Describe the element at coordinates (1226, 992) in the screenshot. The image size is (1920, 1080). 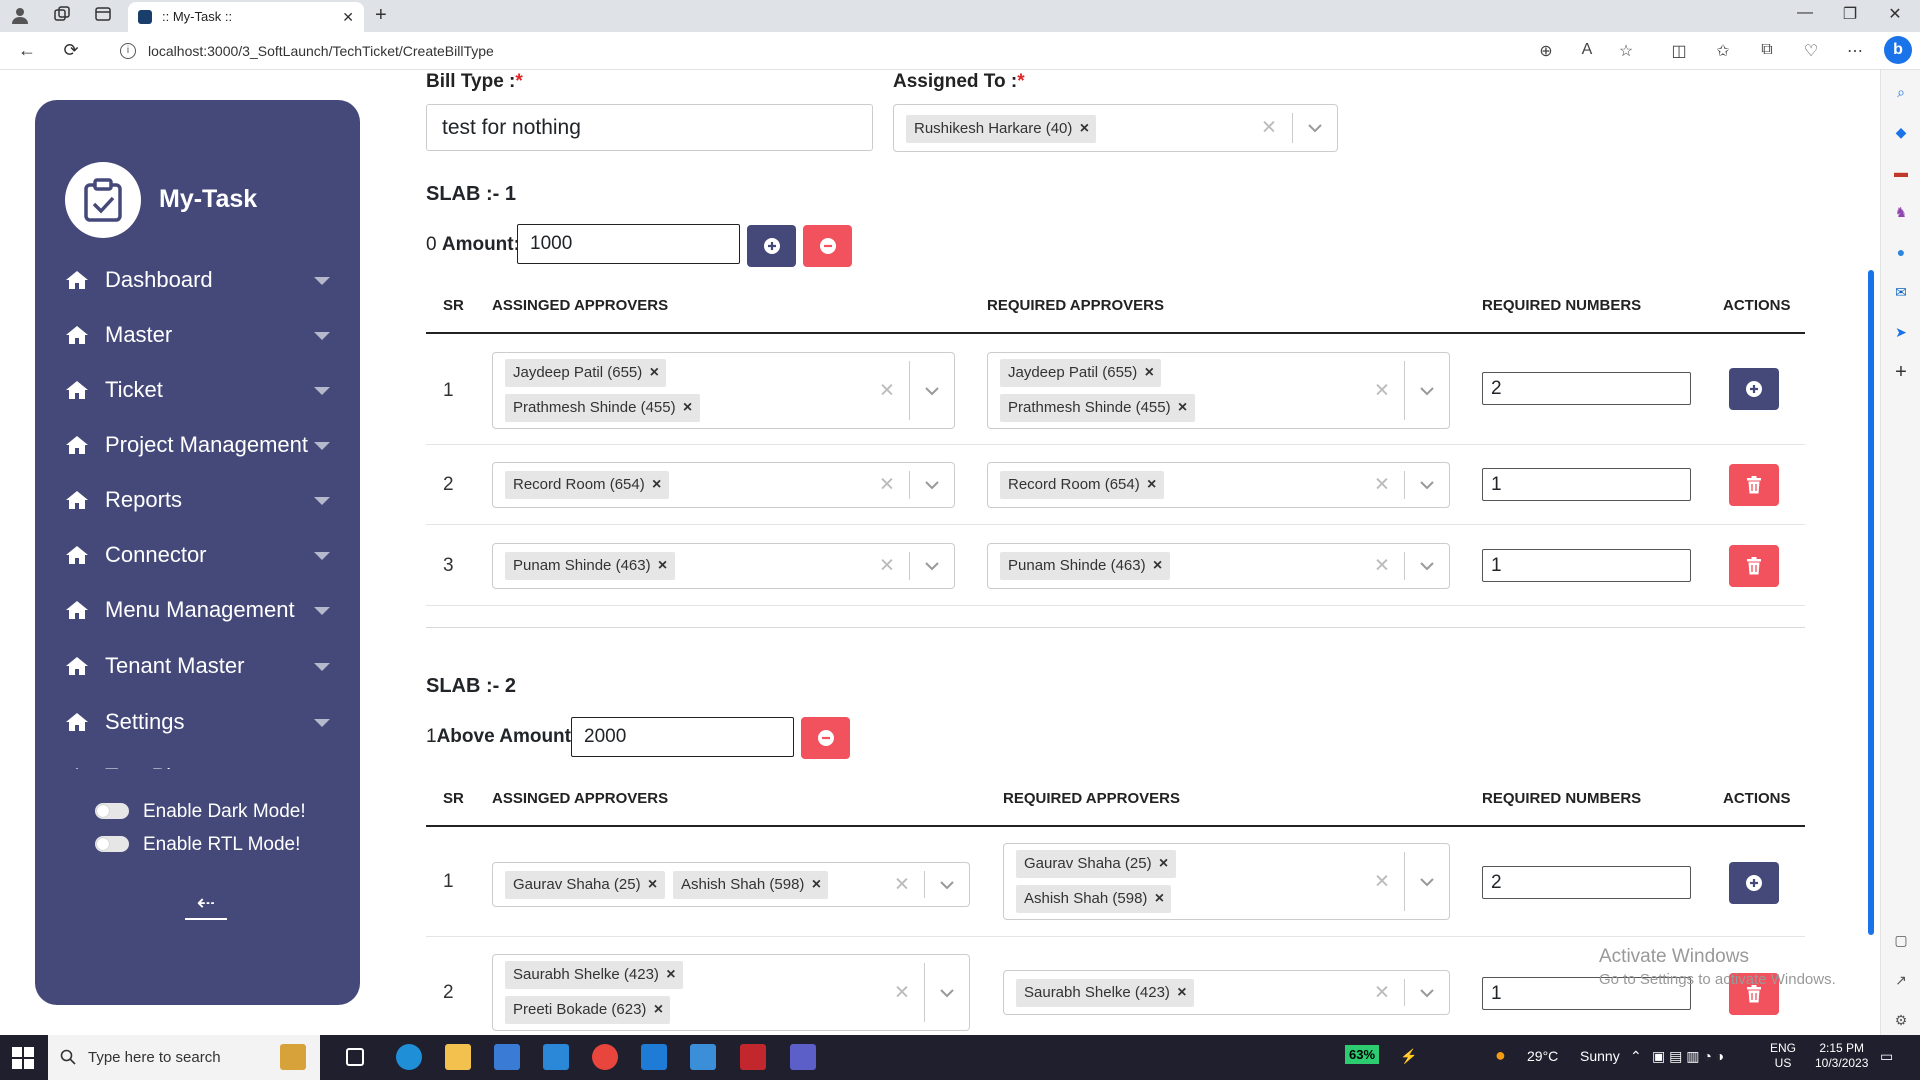
I see `required-approvers-select: Saurabh Shelke (423) × ✕` at that location.